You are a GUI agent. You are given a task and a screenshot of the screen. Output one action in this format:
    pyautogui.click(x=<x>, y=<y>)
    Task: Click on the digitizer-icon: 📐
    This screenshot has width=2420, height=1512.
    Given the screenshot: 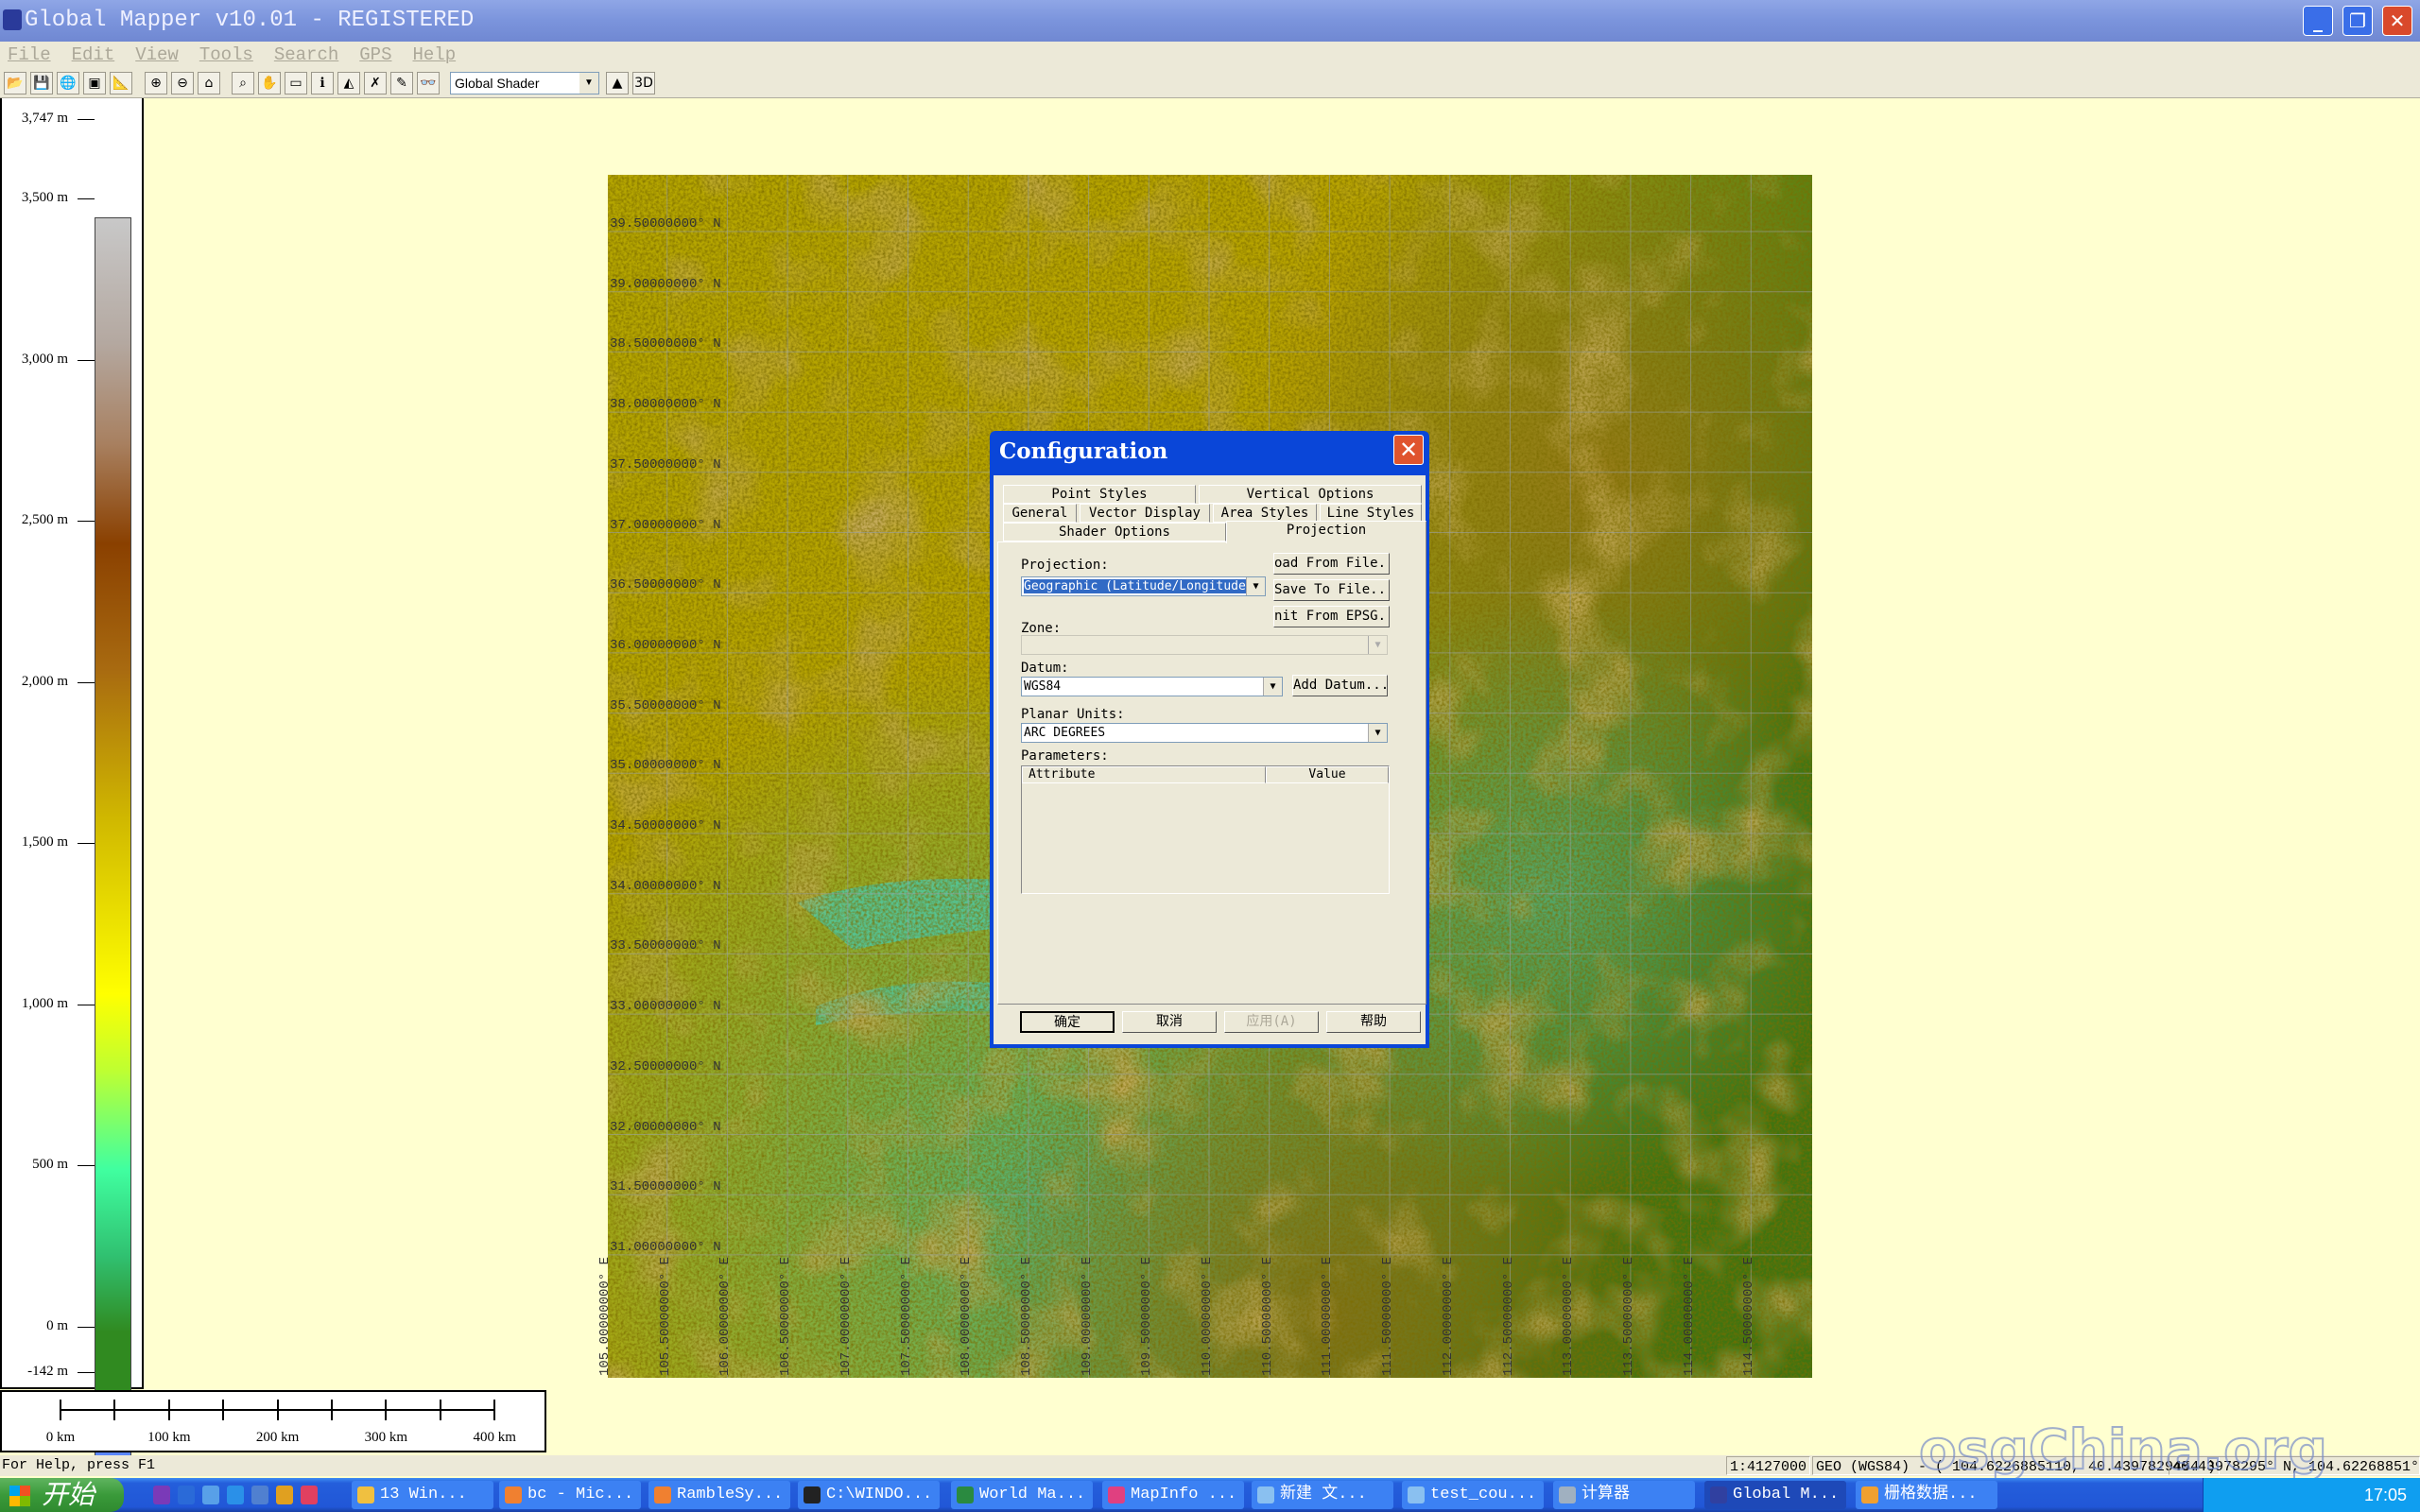 What is the action you would take?
    pyautogui.click(x=121, y=83)
    